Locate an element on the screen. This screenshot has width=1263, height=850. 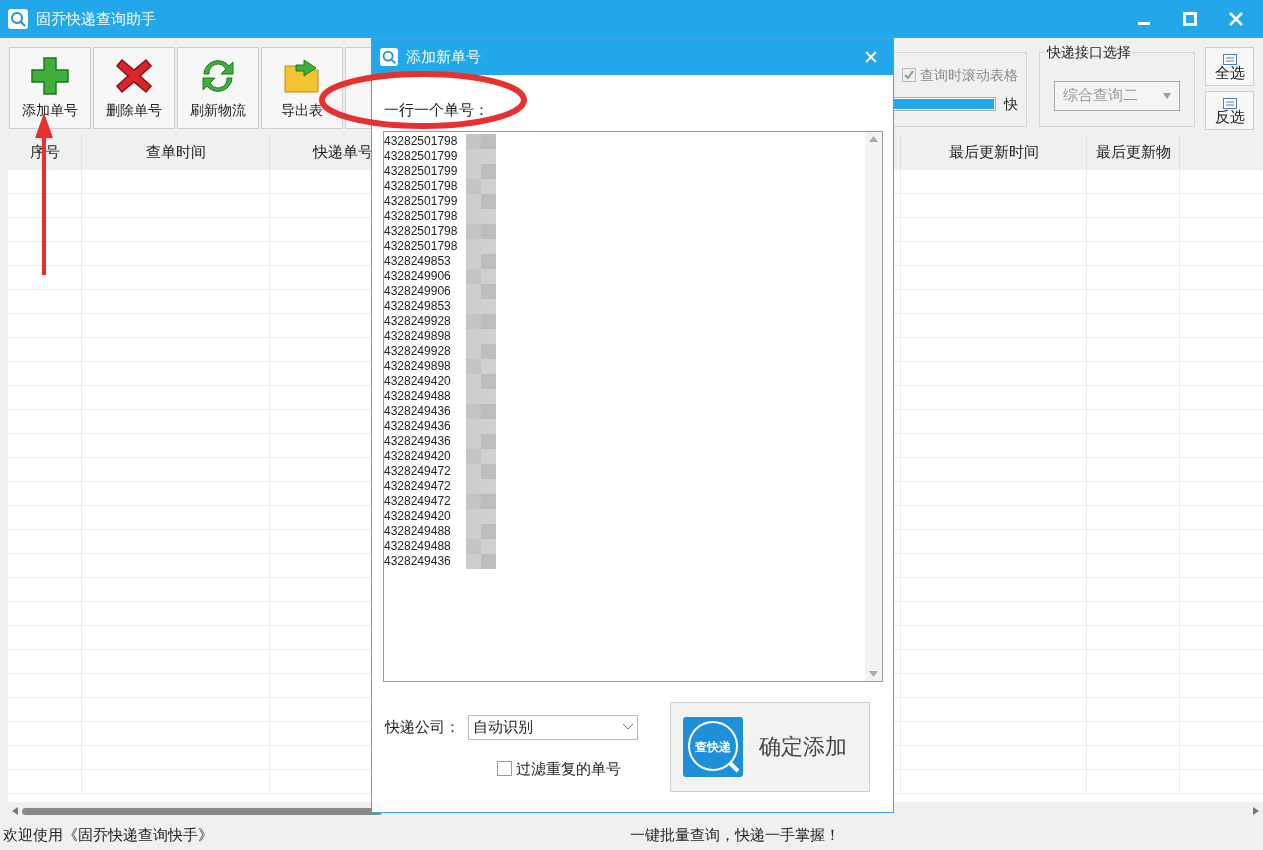
window-title: 固乔快递查询助手 is located at coordinates (96, 18).